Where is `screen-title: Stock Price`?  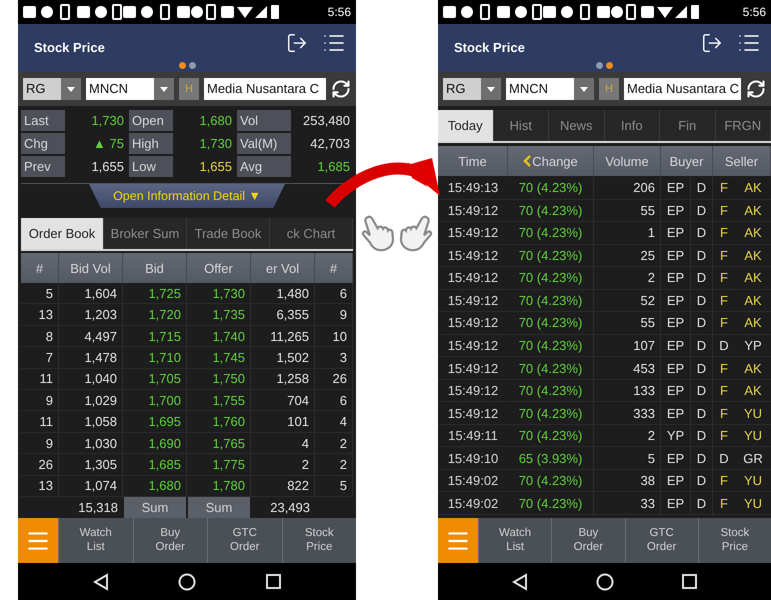 screen-title: Stock Price is located at coordinates (70, 46).